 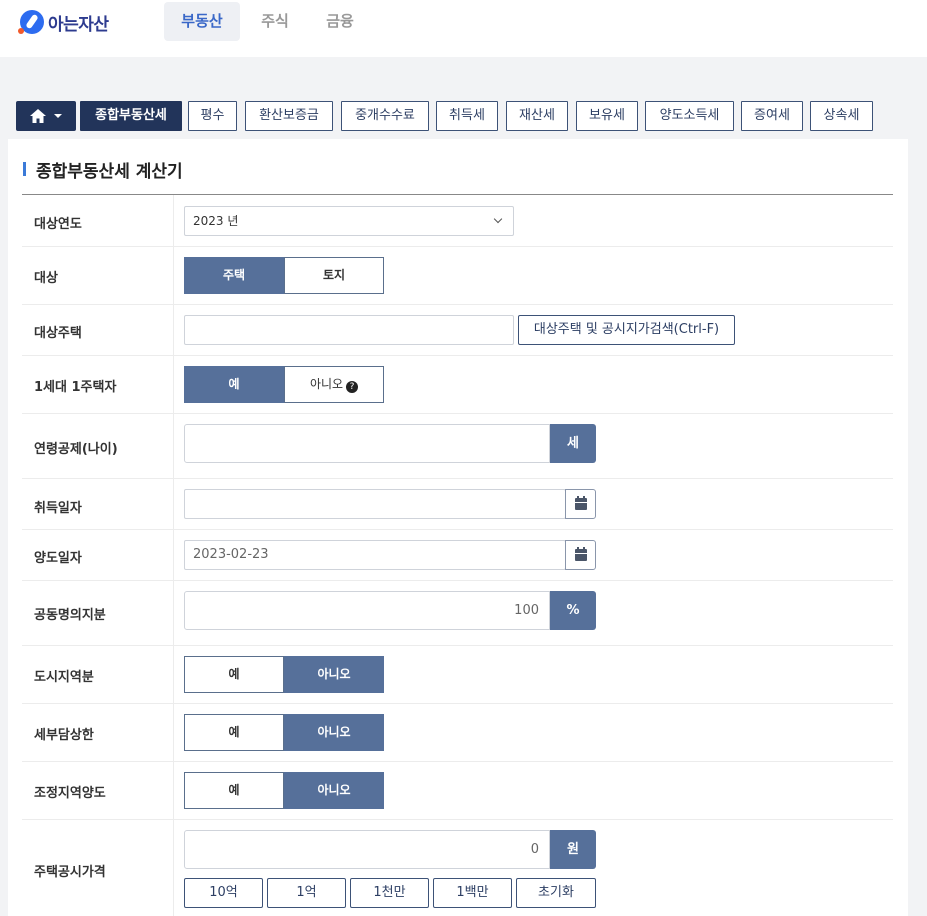 I want to click on brand-logo: 아는자산, so click(x=63, y=22).